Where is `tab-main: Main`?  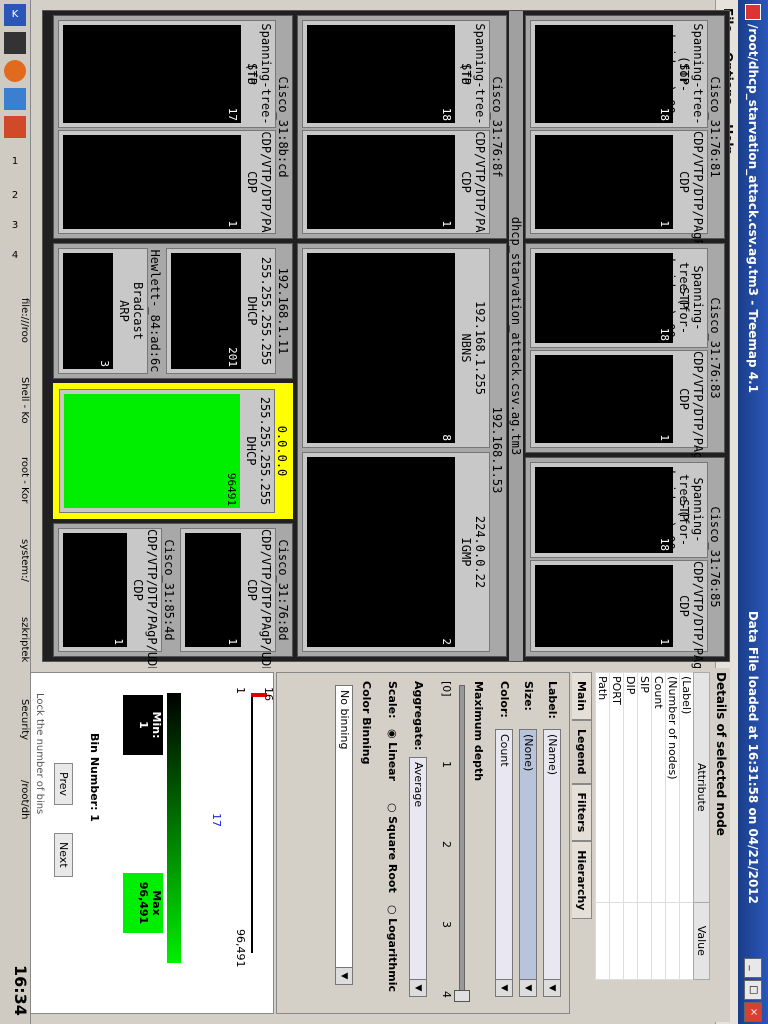 tab-main: Main is located at coordinates (582, 696).